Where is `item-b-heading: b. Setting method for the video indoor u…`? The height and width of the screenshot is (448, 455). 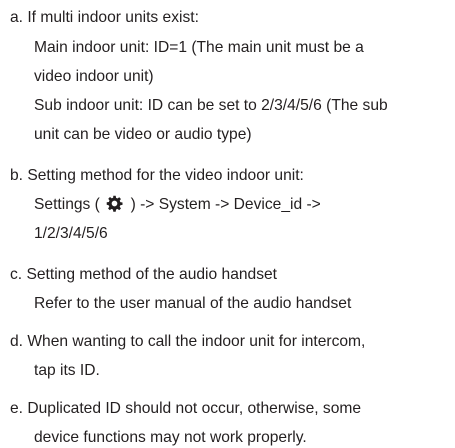
item-b-heading: b. Setting method for the video indoor u… is located at coordinates (157, 175).